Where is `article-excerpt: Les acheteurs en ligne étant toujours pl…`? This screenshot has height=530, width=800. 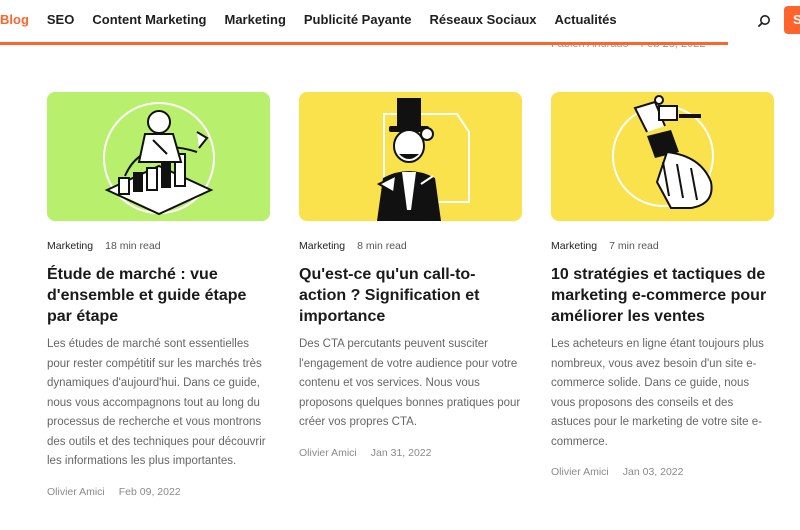
article-excerpt: Les acheteurs en ligne étant toujours pl… is located at coordinates (657, 393).